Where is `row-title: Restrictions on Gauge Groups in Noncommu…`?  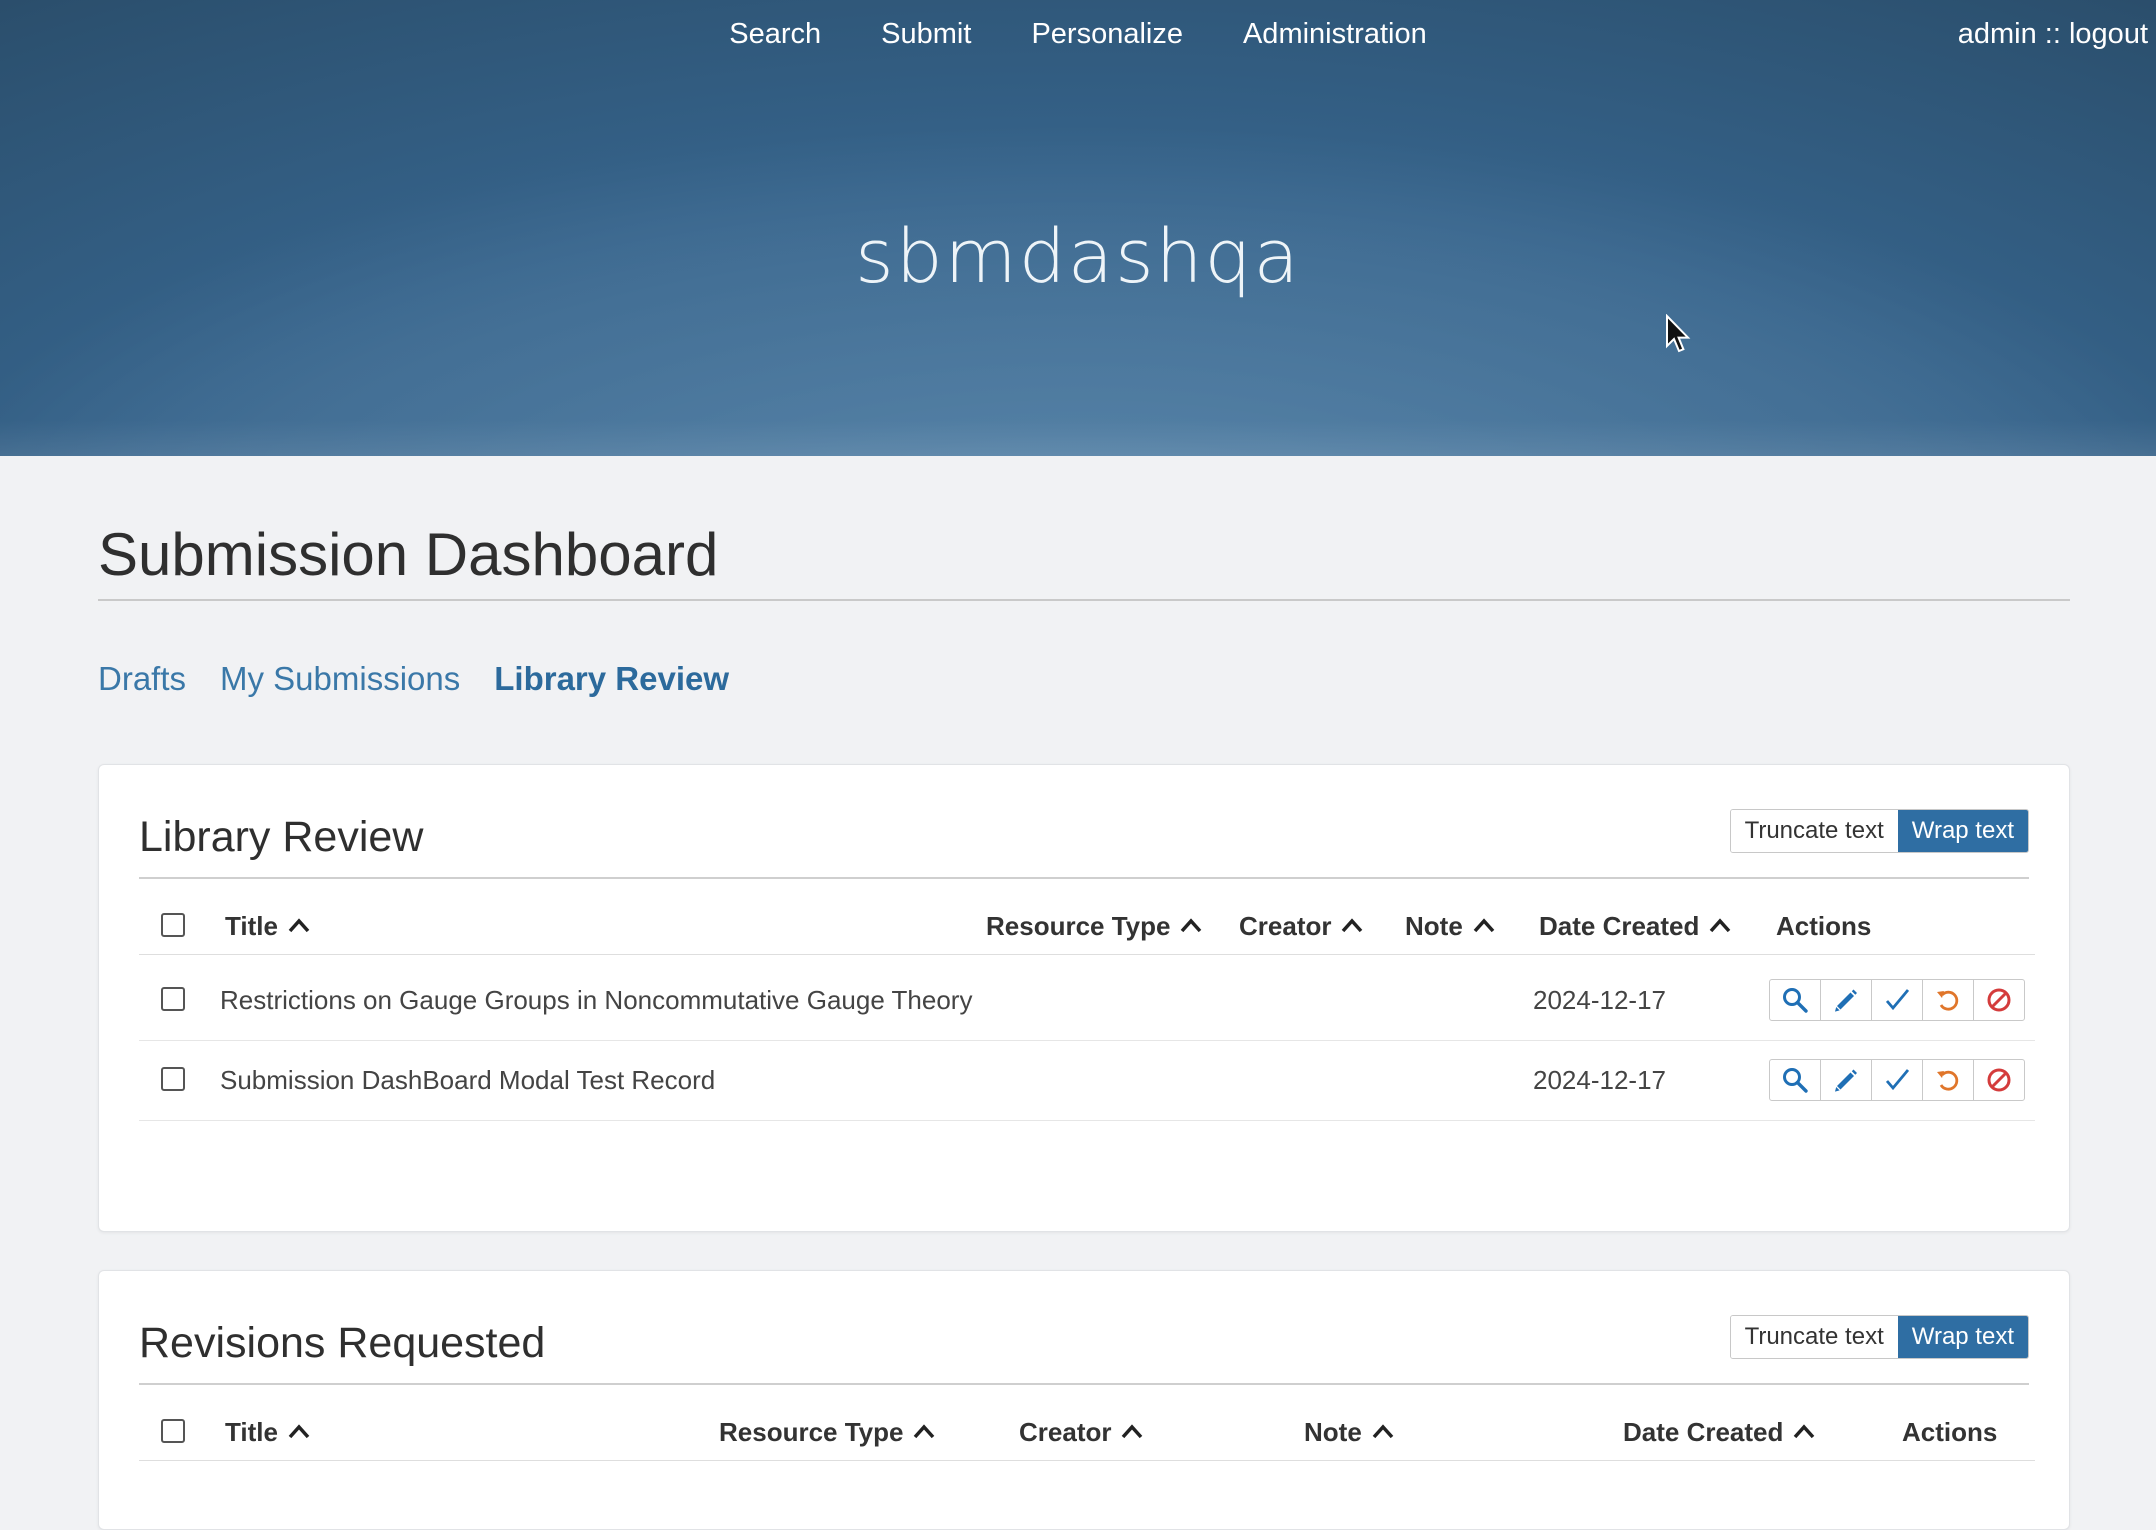 row-title: Restrictions on Gauge Groups in Noncommu… is located at coordinates (596, 1000).